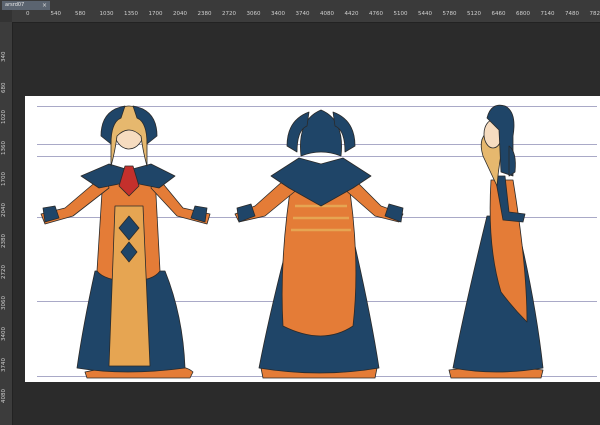  I want to click on ruler-tick-label: 1030, so click(106, 14).